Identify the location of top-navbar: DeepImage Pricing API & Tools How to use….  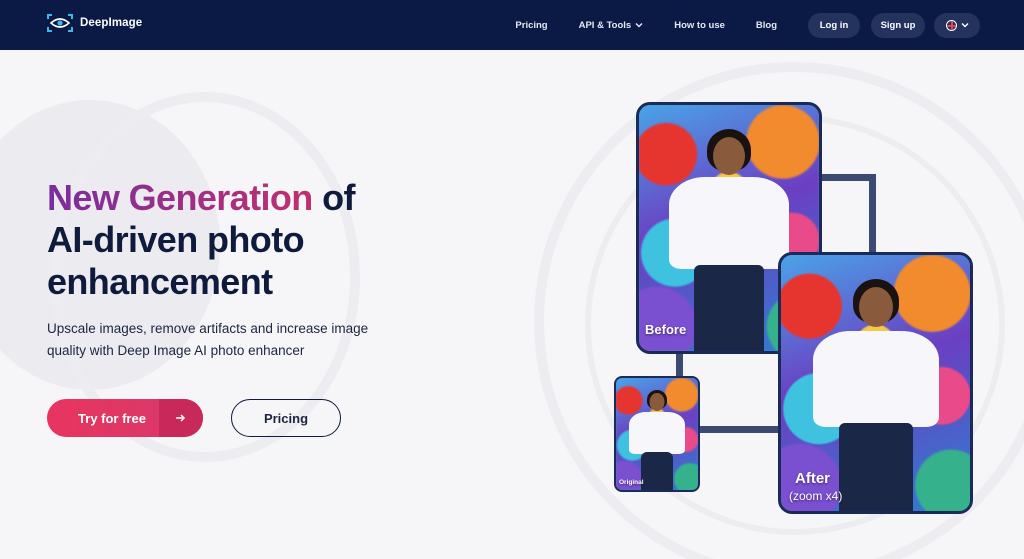
(512, 25).